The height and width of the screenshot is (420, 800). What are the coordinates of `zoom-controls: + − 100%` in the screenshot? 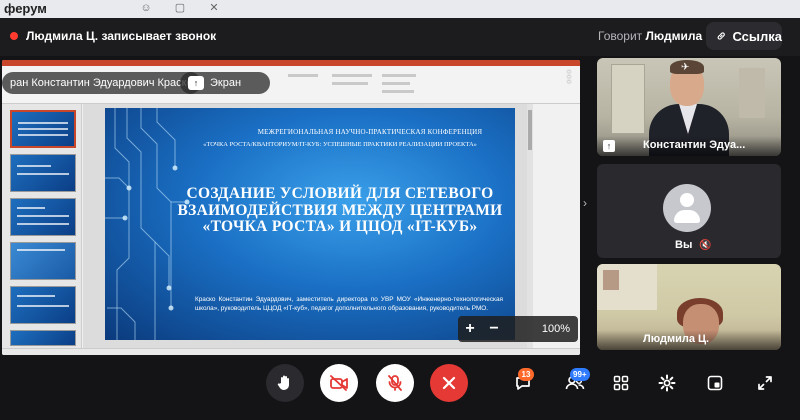 It's located at (518, 329).